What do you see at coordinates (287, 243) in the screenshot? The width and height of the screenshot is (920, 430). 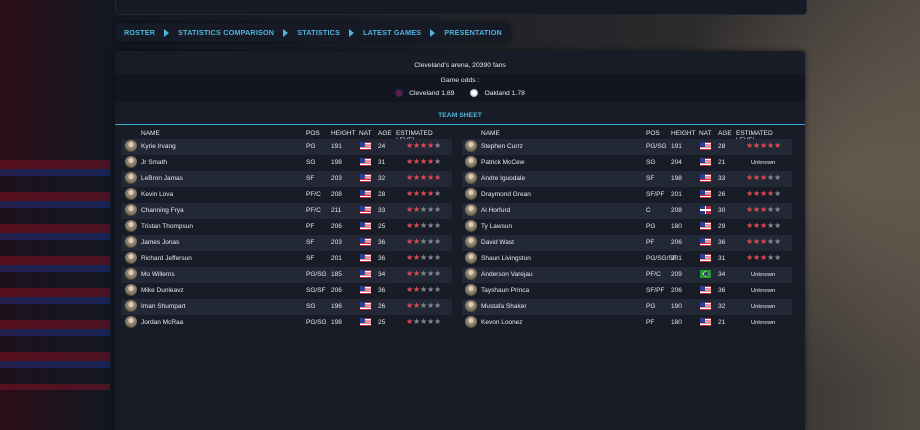 I see `player-row: James Jonas SF 203 36 ★★★★★` at bounding box center [287, 243].